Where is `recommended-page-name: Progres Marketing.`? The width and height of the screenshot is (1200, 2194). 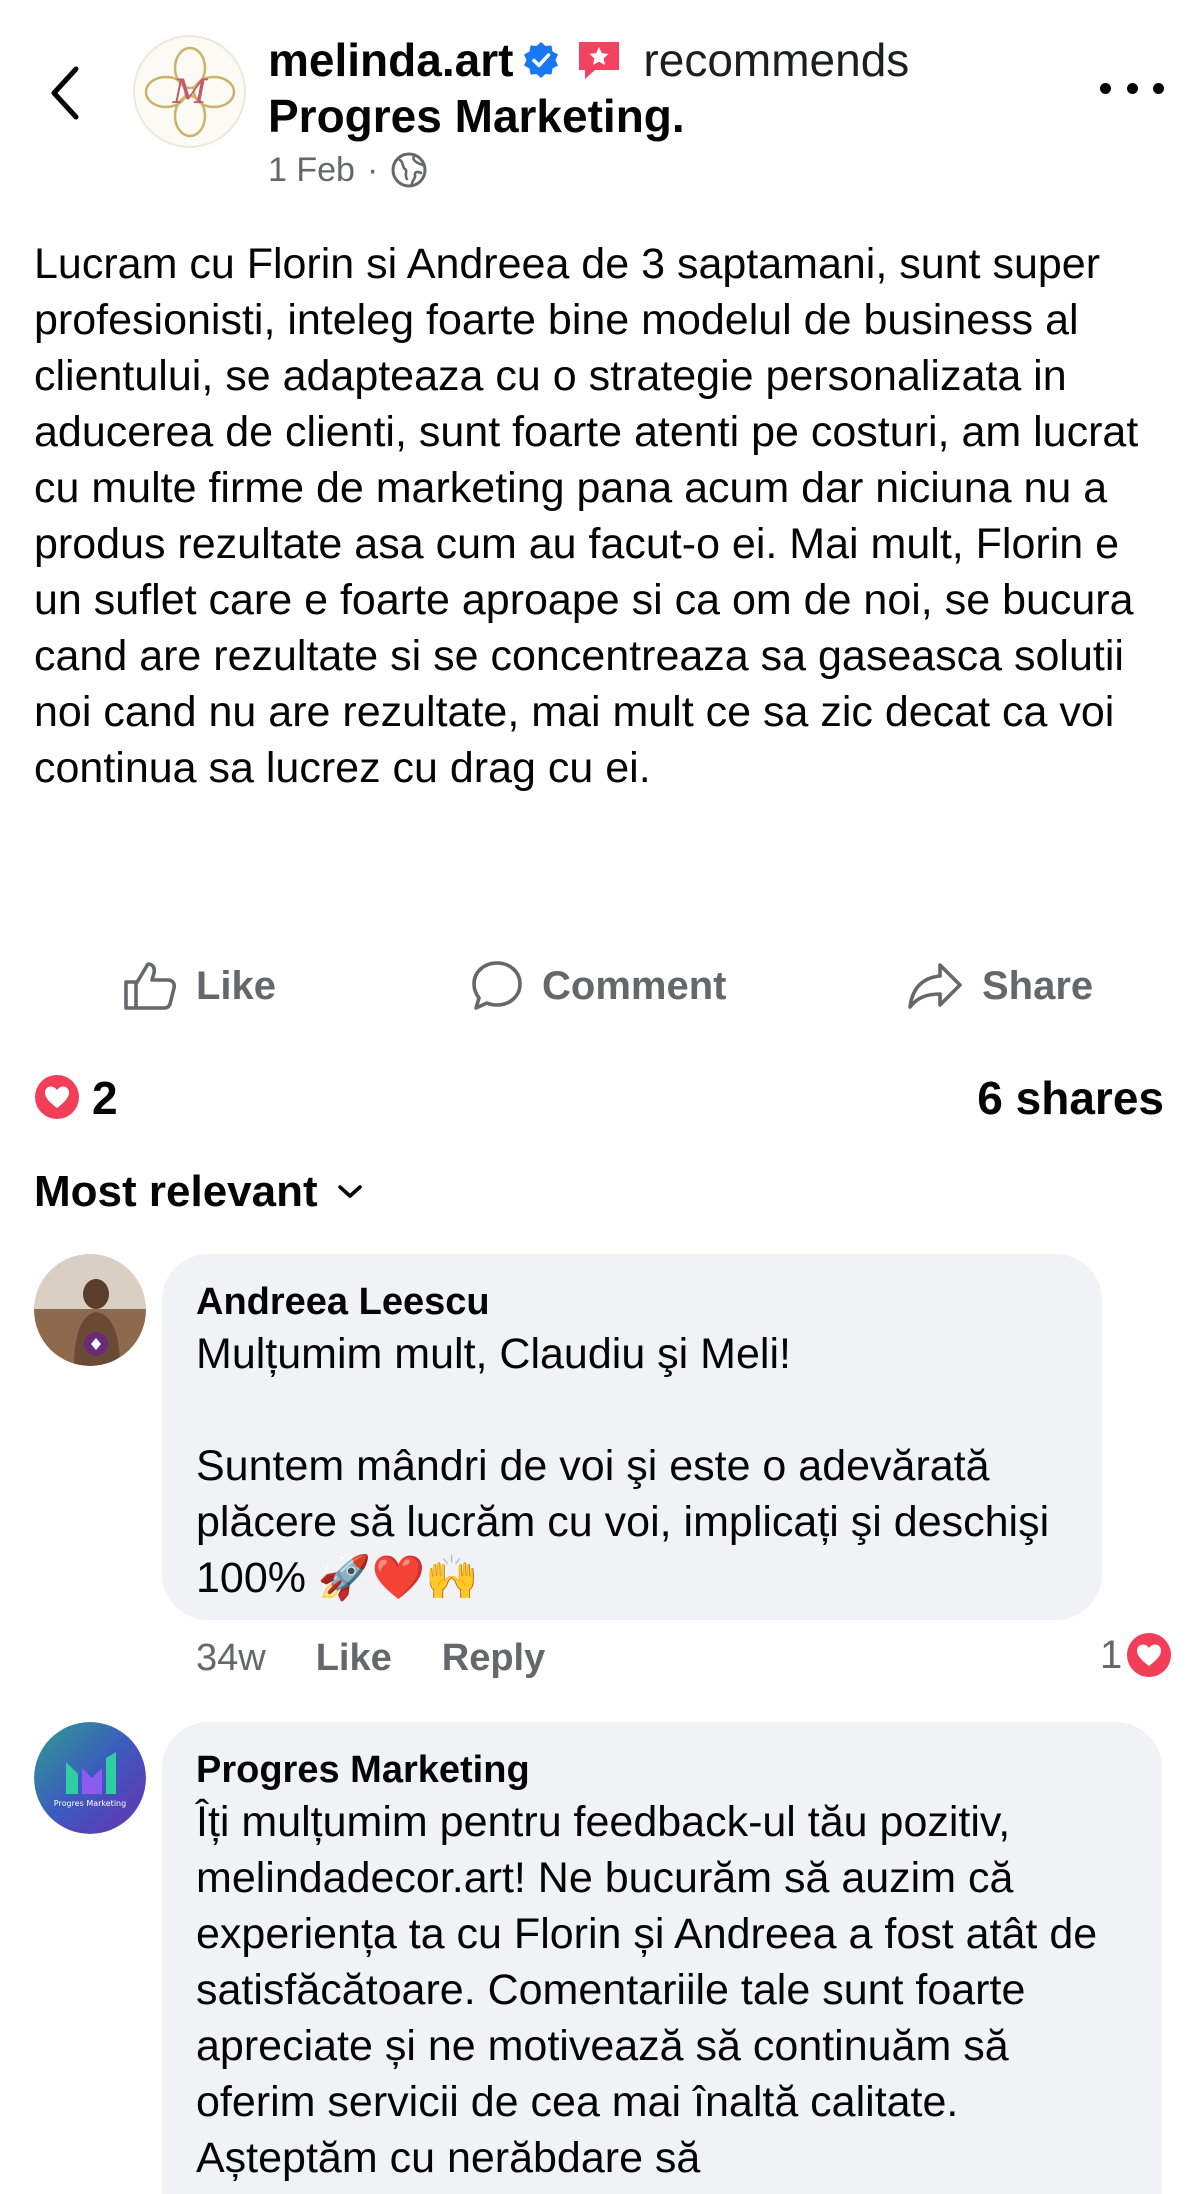 recommended-page-name: Progres Marketing. is located at coordinates (476, 116).